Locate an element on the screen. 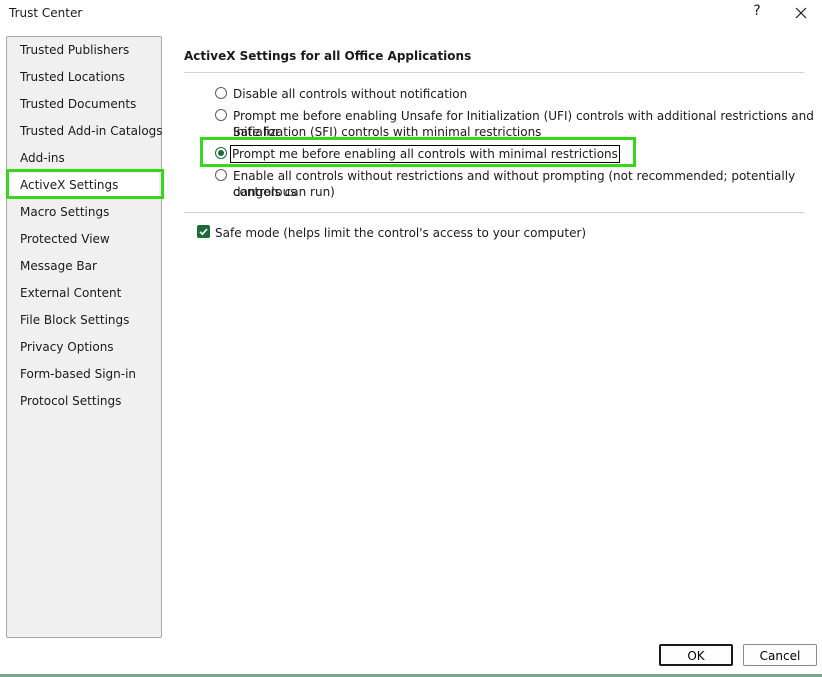 The width and height of the screenshot is (822, 677). sidebar-item-macro-settings: Macro Settings is located at coordinates (84, 212).